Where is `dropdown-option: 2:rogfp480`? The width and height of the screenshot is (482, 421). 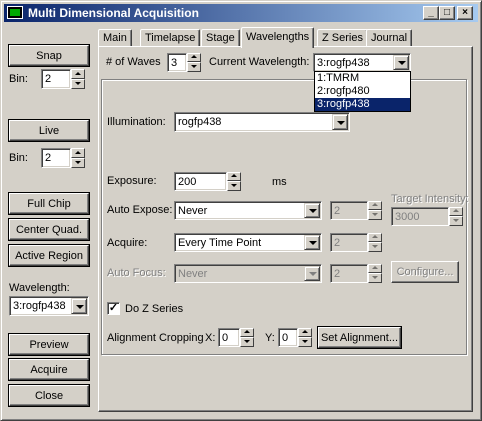
dropdown-option: 2:rogfp480 is located at coordinates (362, 91).